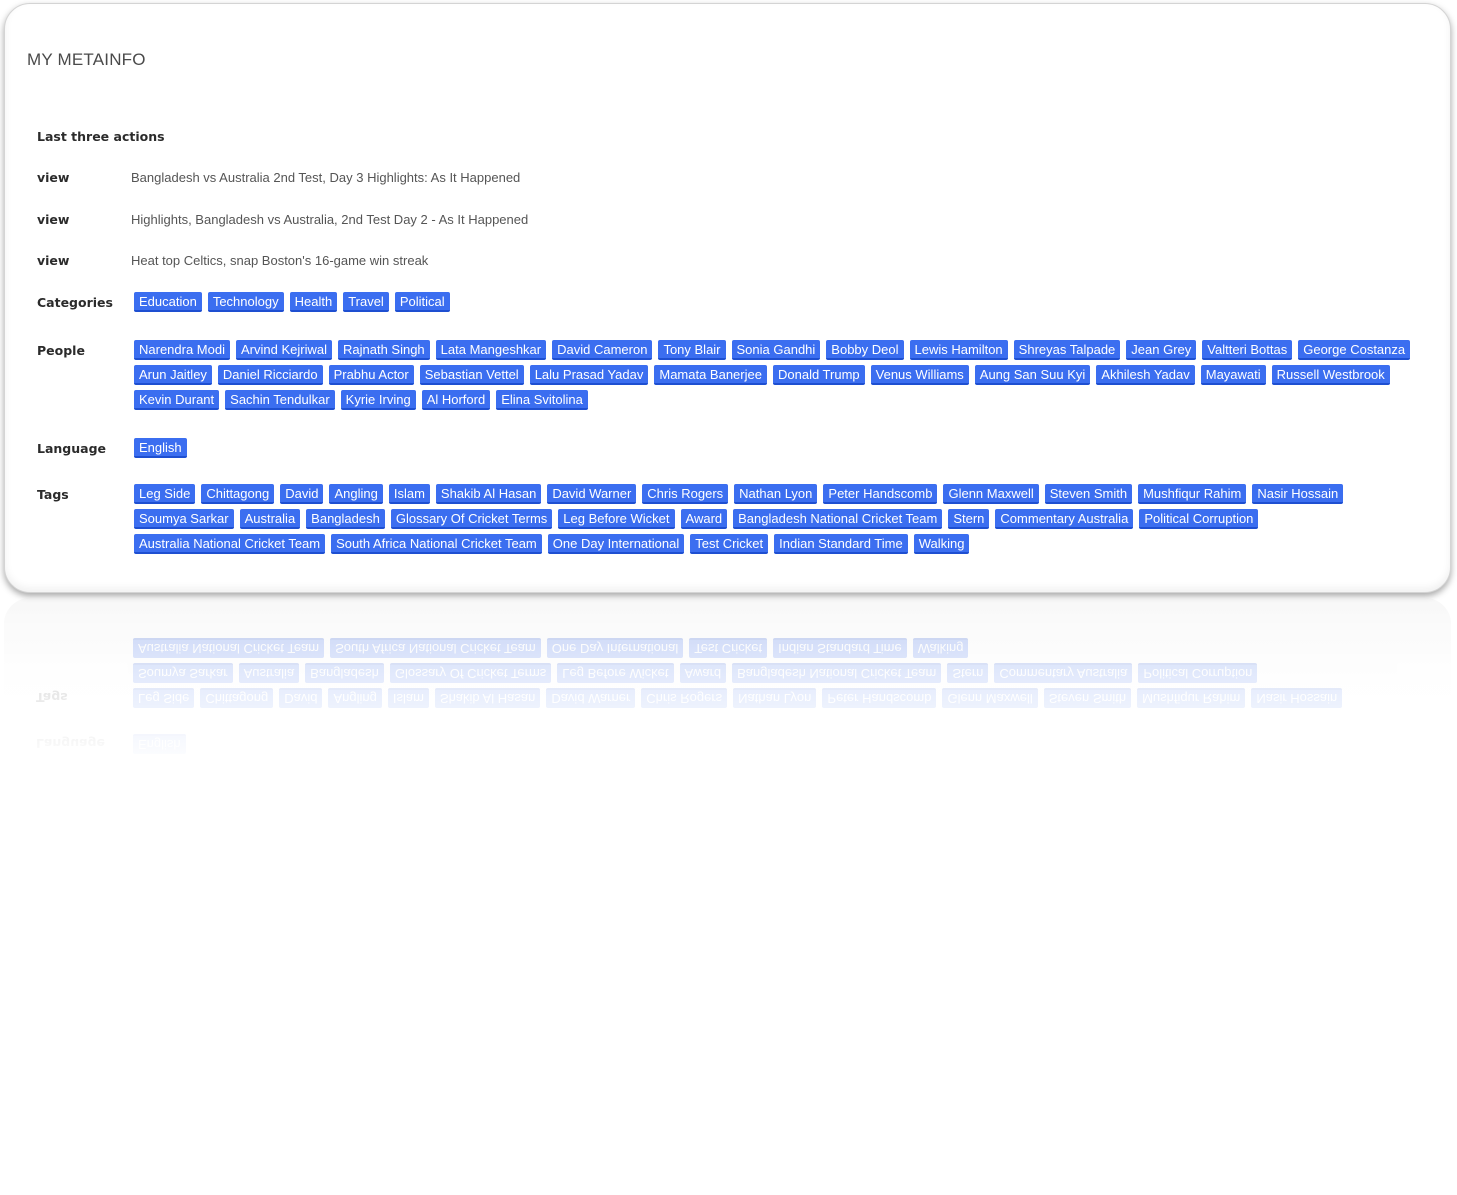 The height and width of the screenshot is (1195, 1457). What do you see at coordinates (471, 375) in the screenshot?
I see `person-tag: Sebastian Vettel` at bounding box center [471, 375].